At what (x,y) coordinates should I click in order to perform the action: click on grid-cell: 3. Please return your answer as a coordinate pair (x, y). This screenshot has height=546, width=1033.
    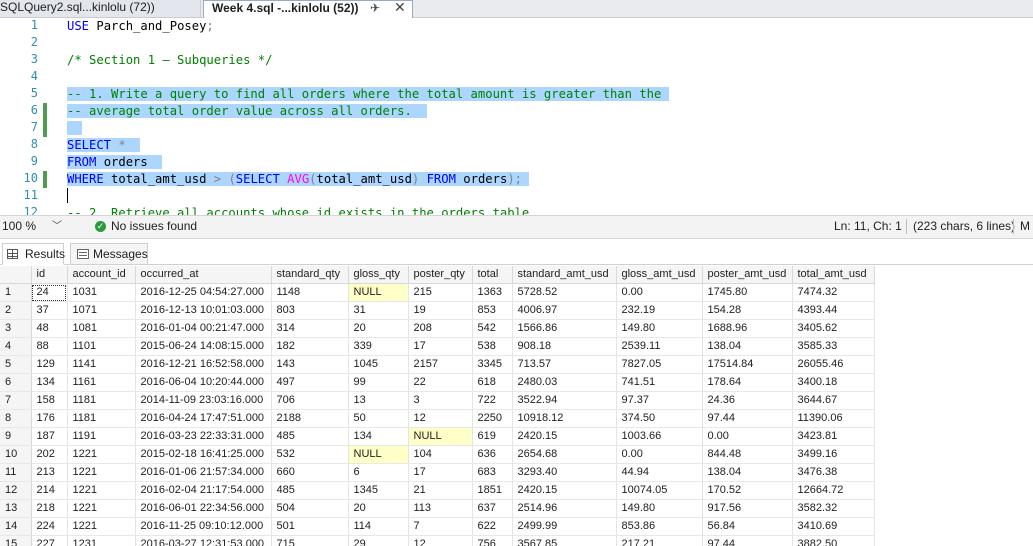
    Looking at the image, I should click on (440, 400).